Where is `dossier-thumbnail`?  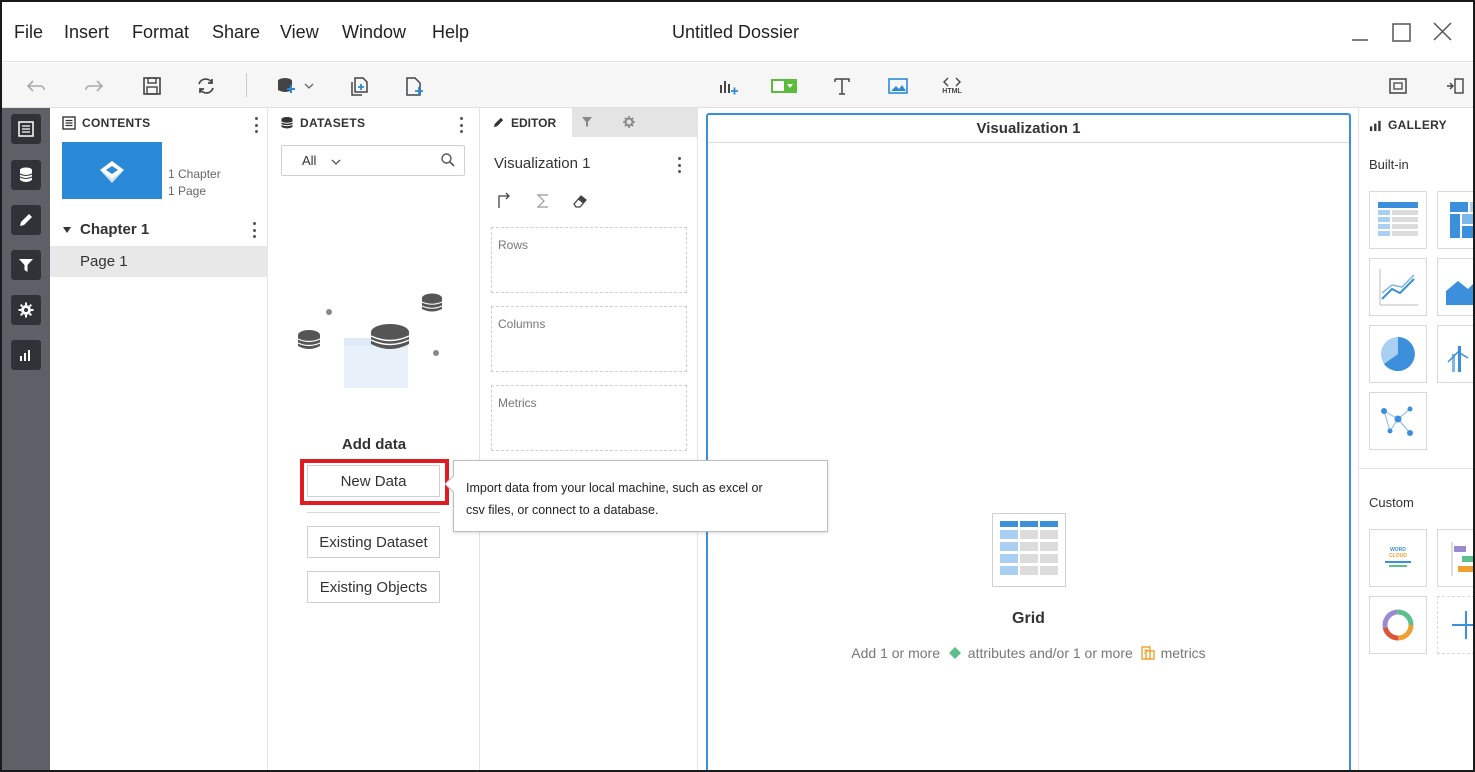 dossier-thumbnail is located at coordinates (112, 170).